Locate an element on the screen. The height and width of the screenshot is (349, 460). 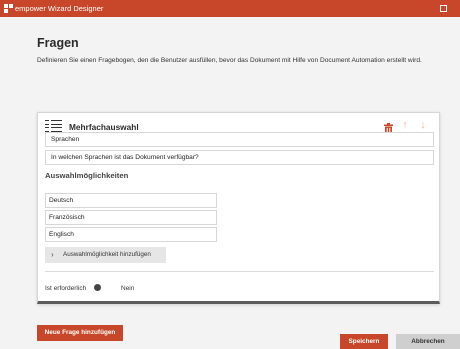
move-up-button: ↑ is located at coordinates (405, 125).